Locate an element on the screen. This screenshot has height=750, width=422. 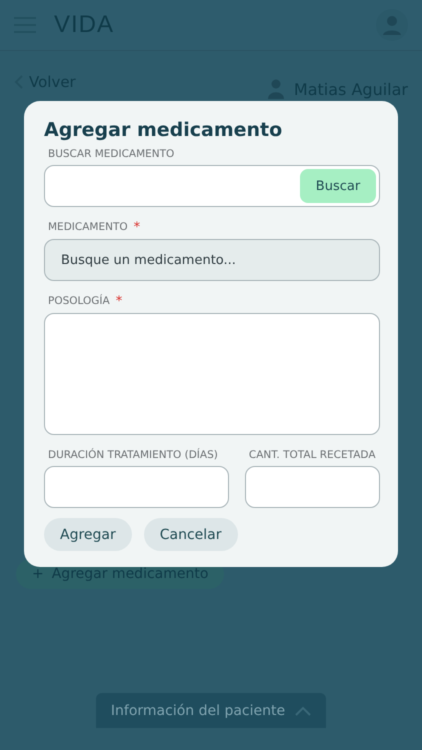
dialog-button: Cancelar is located at coordinates (191, 534).